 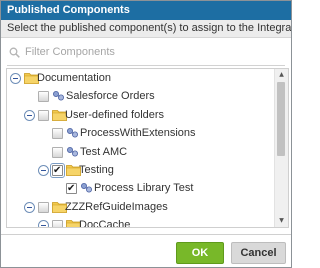 I want to click on tree-item-label: Salesforce Orders, so click(x=110, y=96).